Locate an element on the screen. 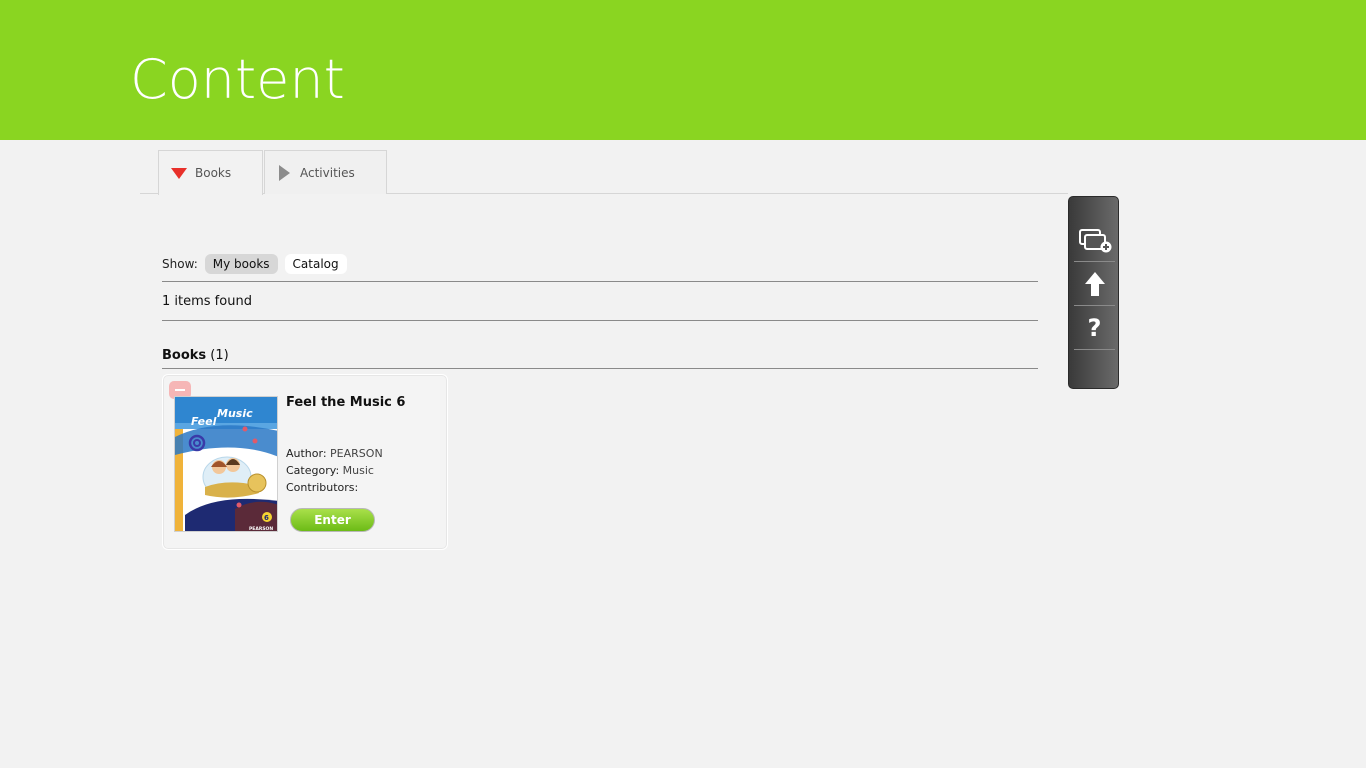  show-label: Show: is located at coordinates (180, 264).